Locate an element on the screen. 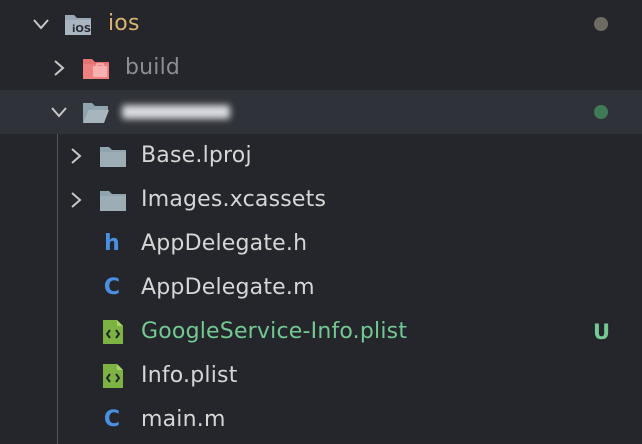 This screenshot has height=444, width=642. tree-item-label: main.m is located at coordinates (183, 419).